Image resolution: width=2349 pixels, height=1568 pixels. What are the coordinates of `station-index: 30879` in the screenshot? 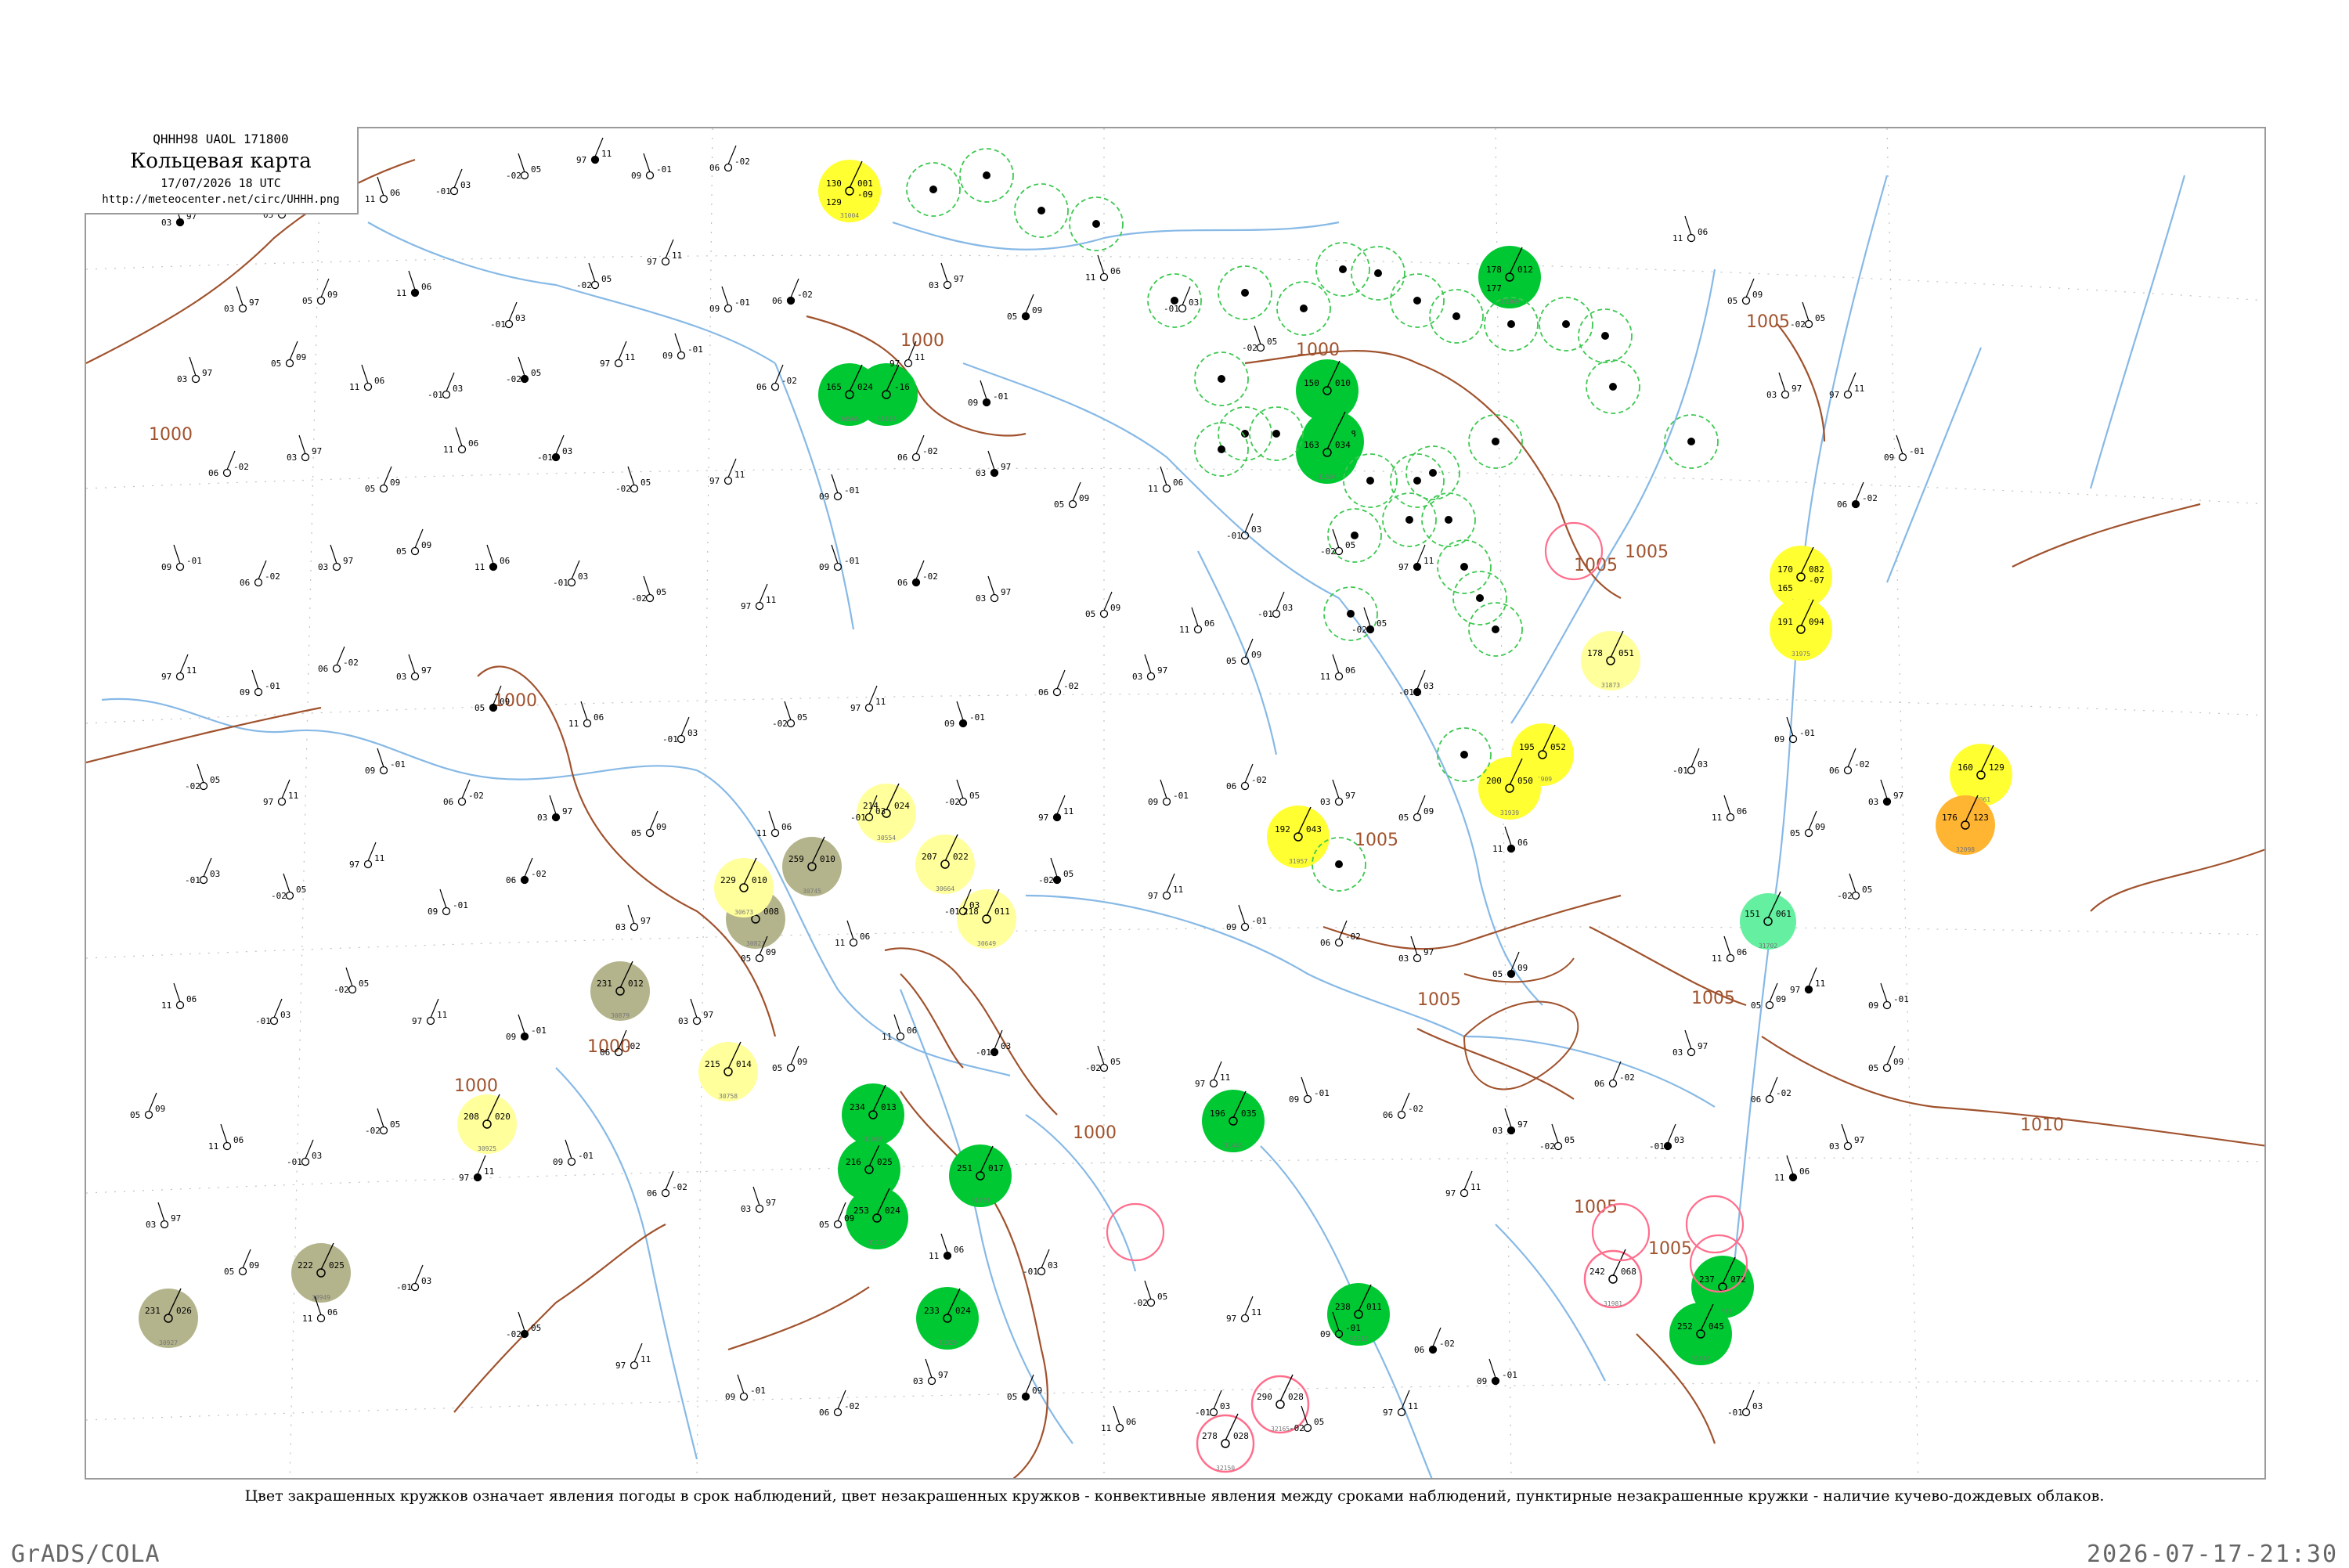 It's located at (621, 1015).